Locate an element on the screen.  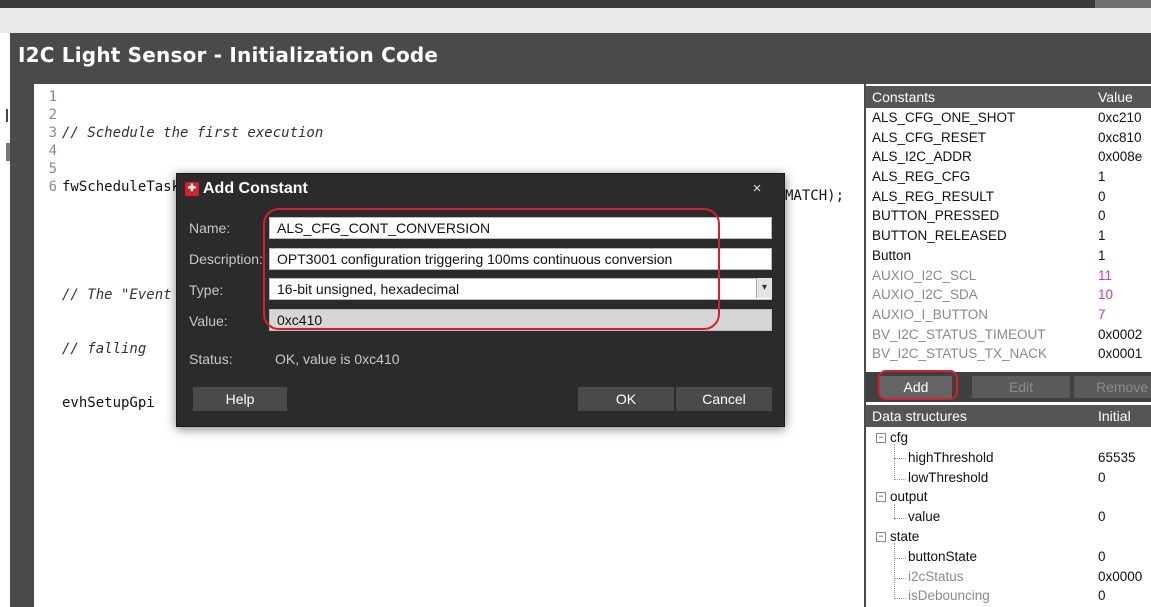
cancel-button: Cancel is located at coordinates (724, 399).